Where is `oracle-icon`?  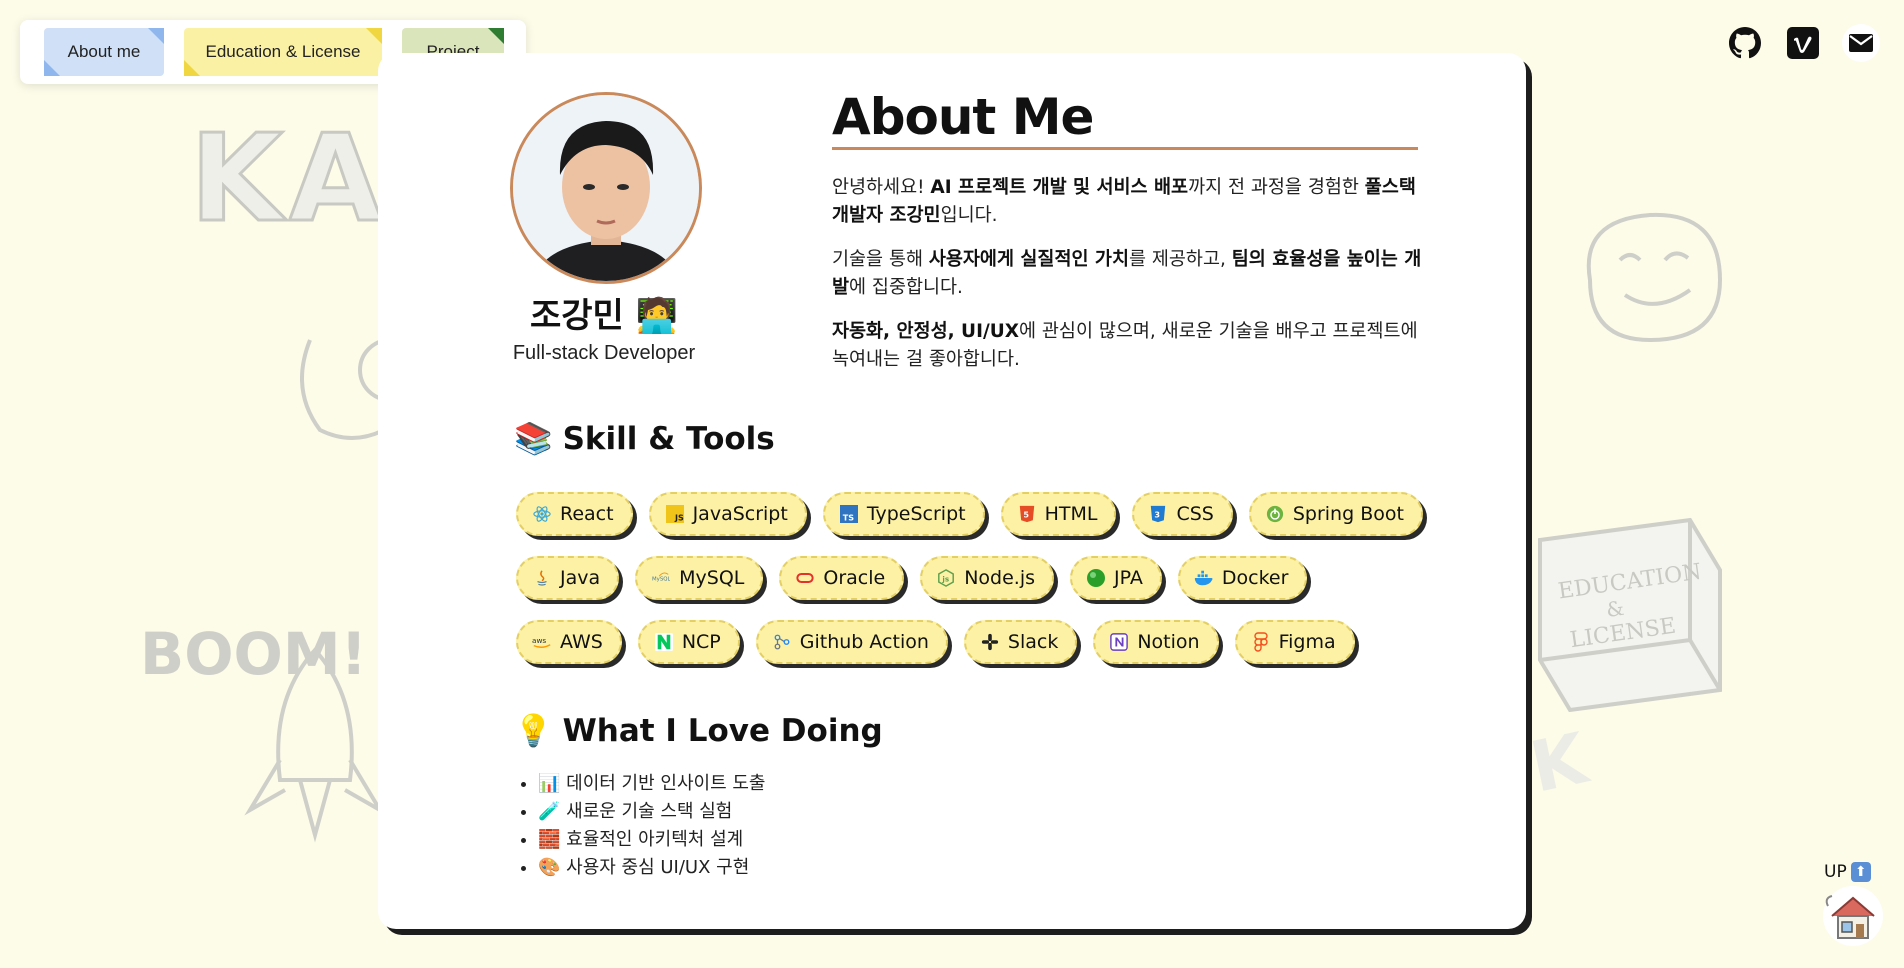 oracle-icon is located at coordinates (805, 578).